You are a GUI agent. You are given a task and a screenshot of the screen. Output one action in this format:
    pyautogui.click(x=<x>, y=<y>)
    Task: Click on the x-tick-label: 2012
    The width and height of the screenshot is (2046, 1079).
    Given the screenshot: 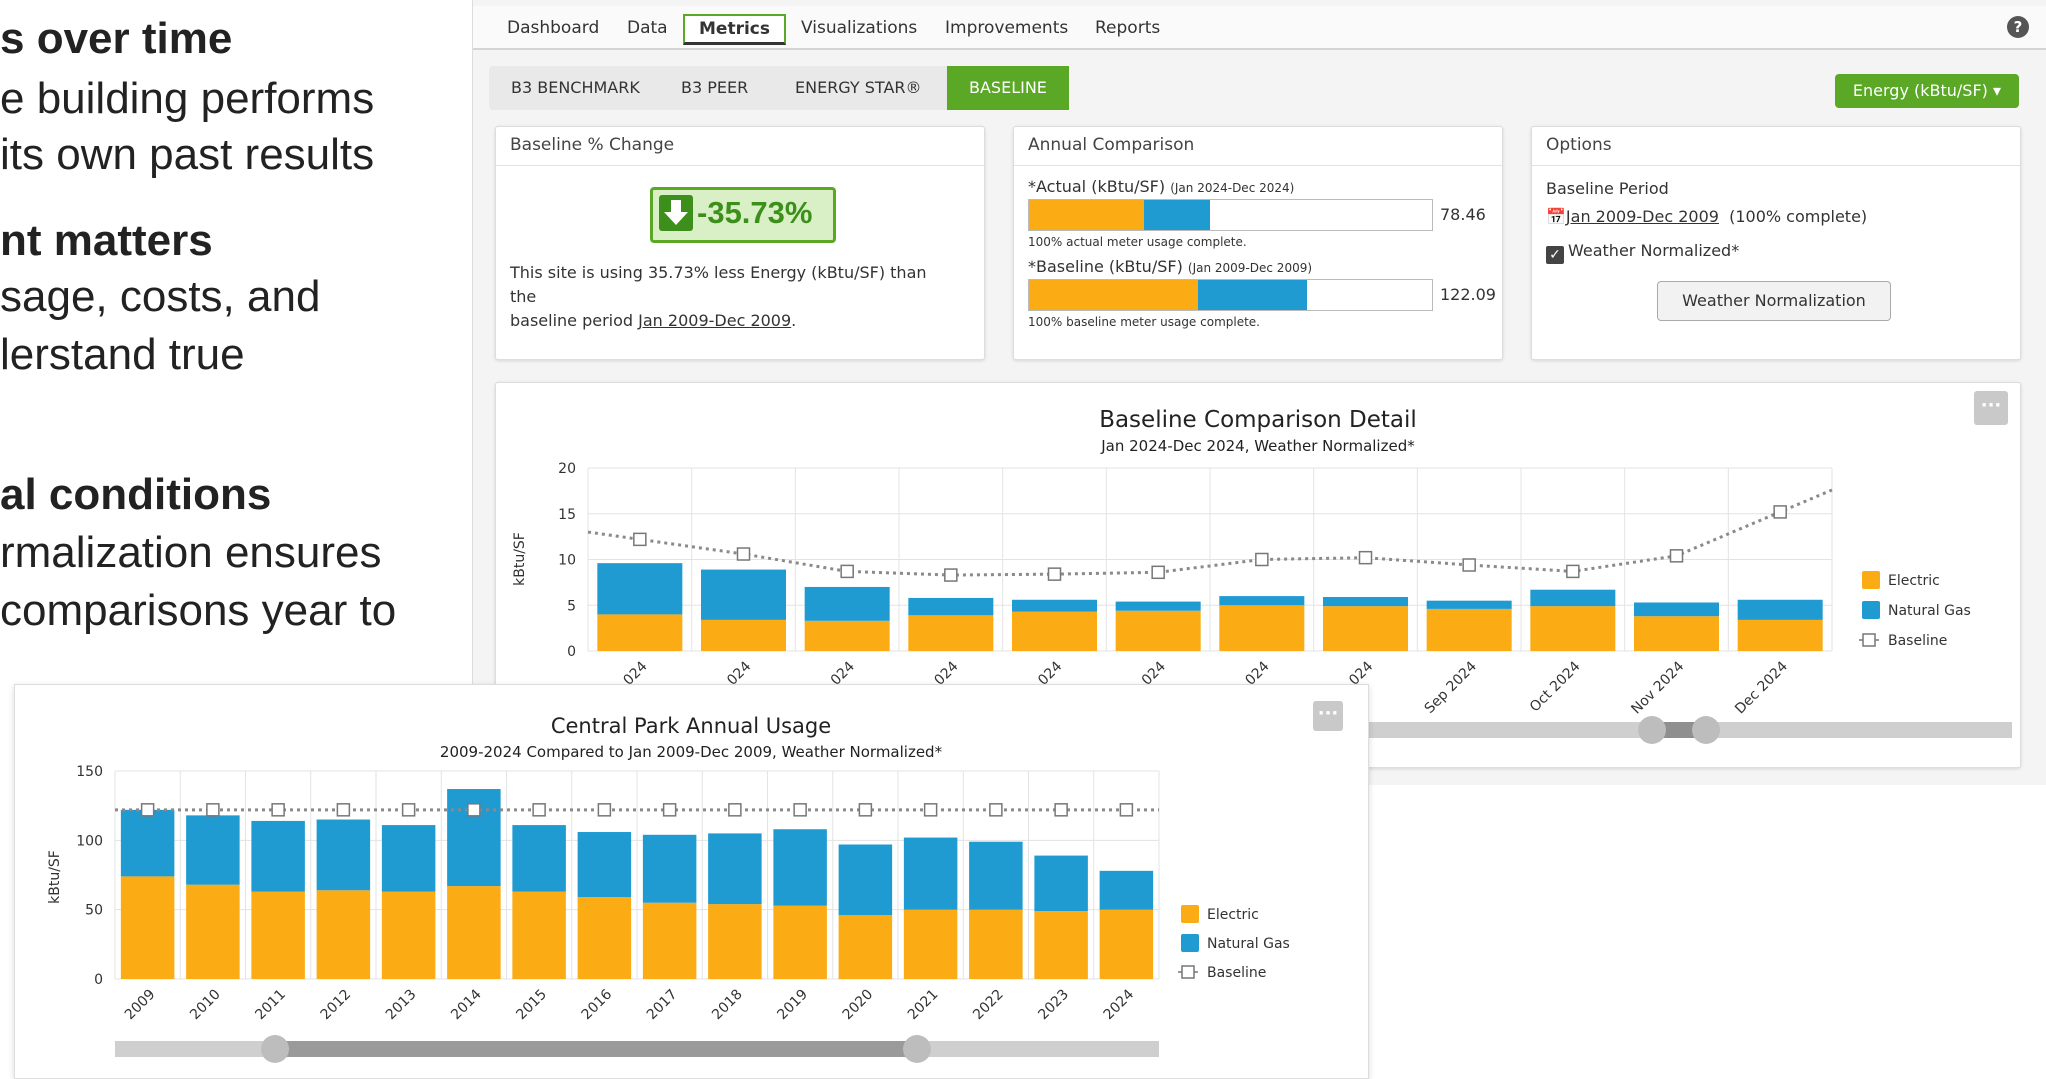 What is the action you would take?
    pyautogui.click(x=336, y=1005)
    